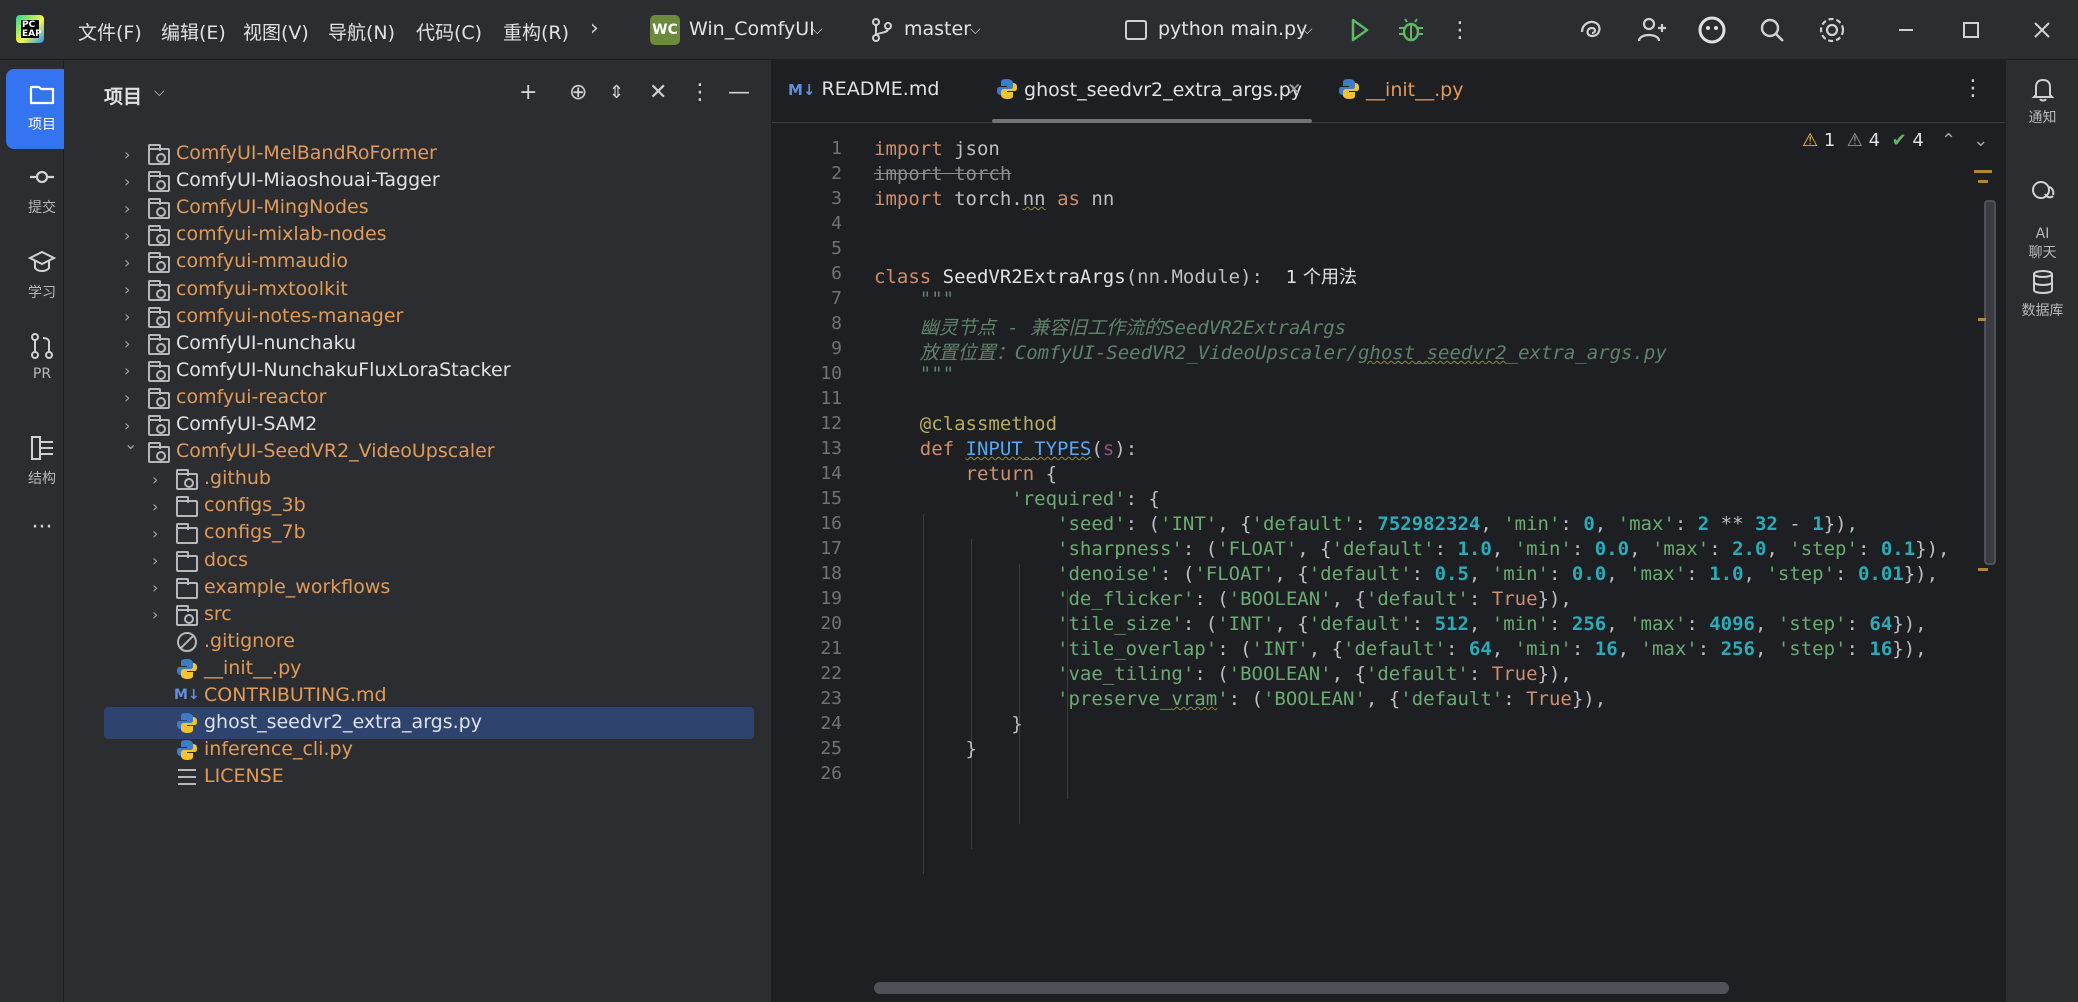 The image size is (2078, 1002). Describe the element at coordinates (831, 573) in the screenshot. I see `line-number: 18` at that location.